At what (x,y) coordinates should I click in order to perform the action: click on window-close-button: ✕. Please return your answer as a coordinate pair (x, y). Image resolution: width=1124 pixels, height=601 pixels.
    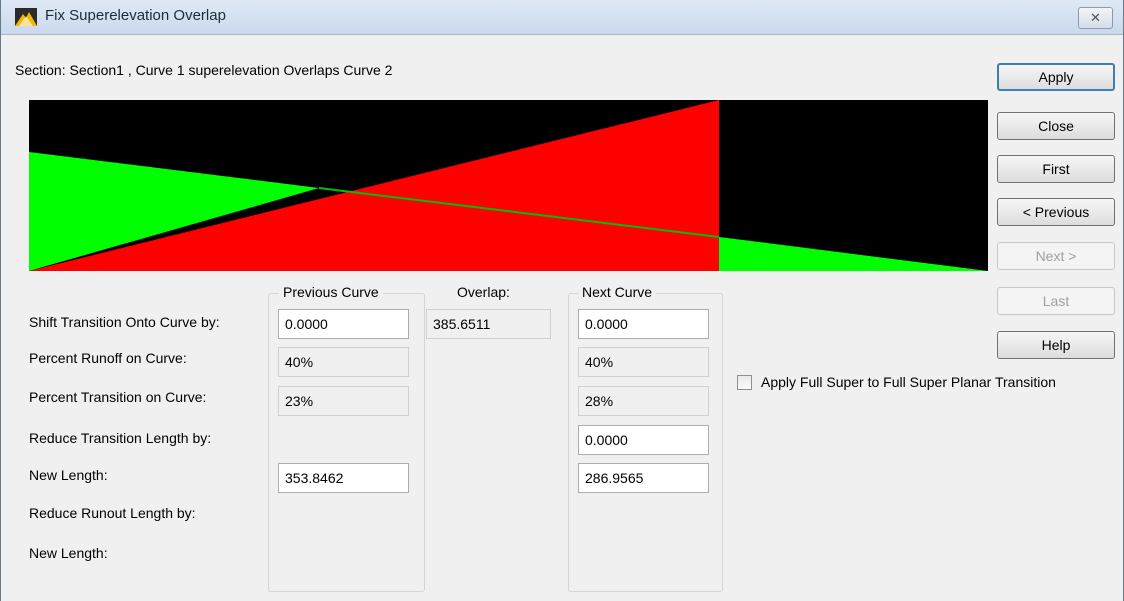
    Looking at the image, I should click on (1095, 18).